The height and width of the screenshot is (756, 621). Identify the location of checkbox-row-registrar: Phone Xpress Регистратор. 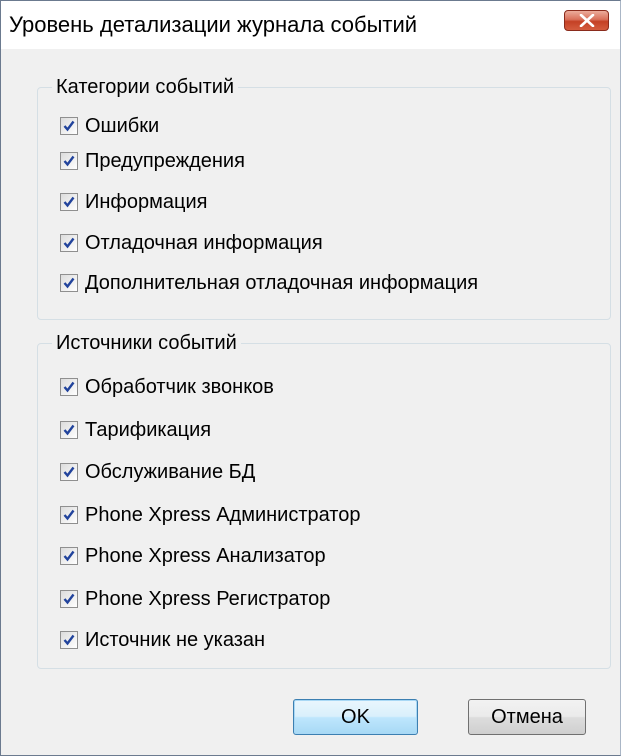
(195, 599).